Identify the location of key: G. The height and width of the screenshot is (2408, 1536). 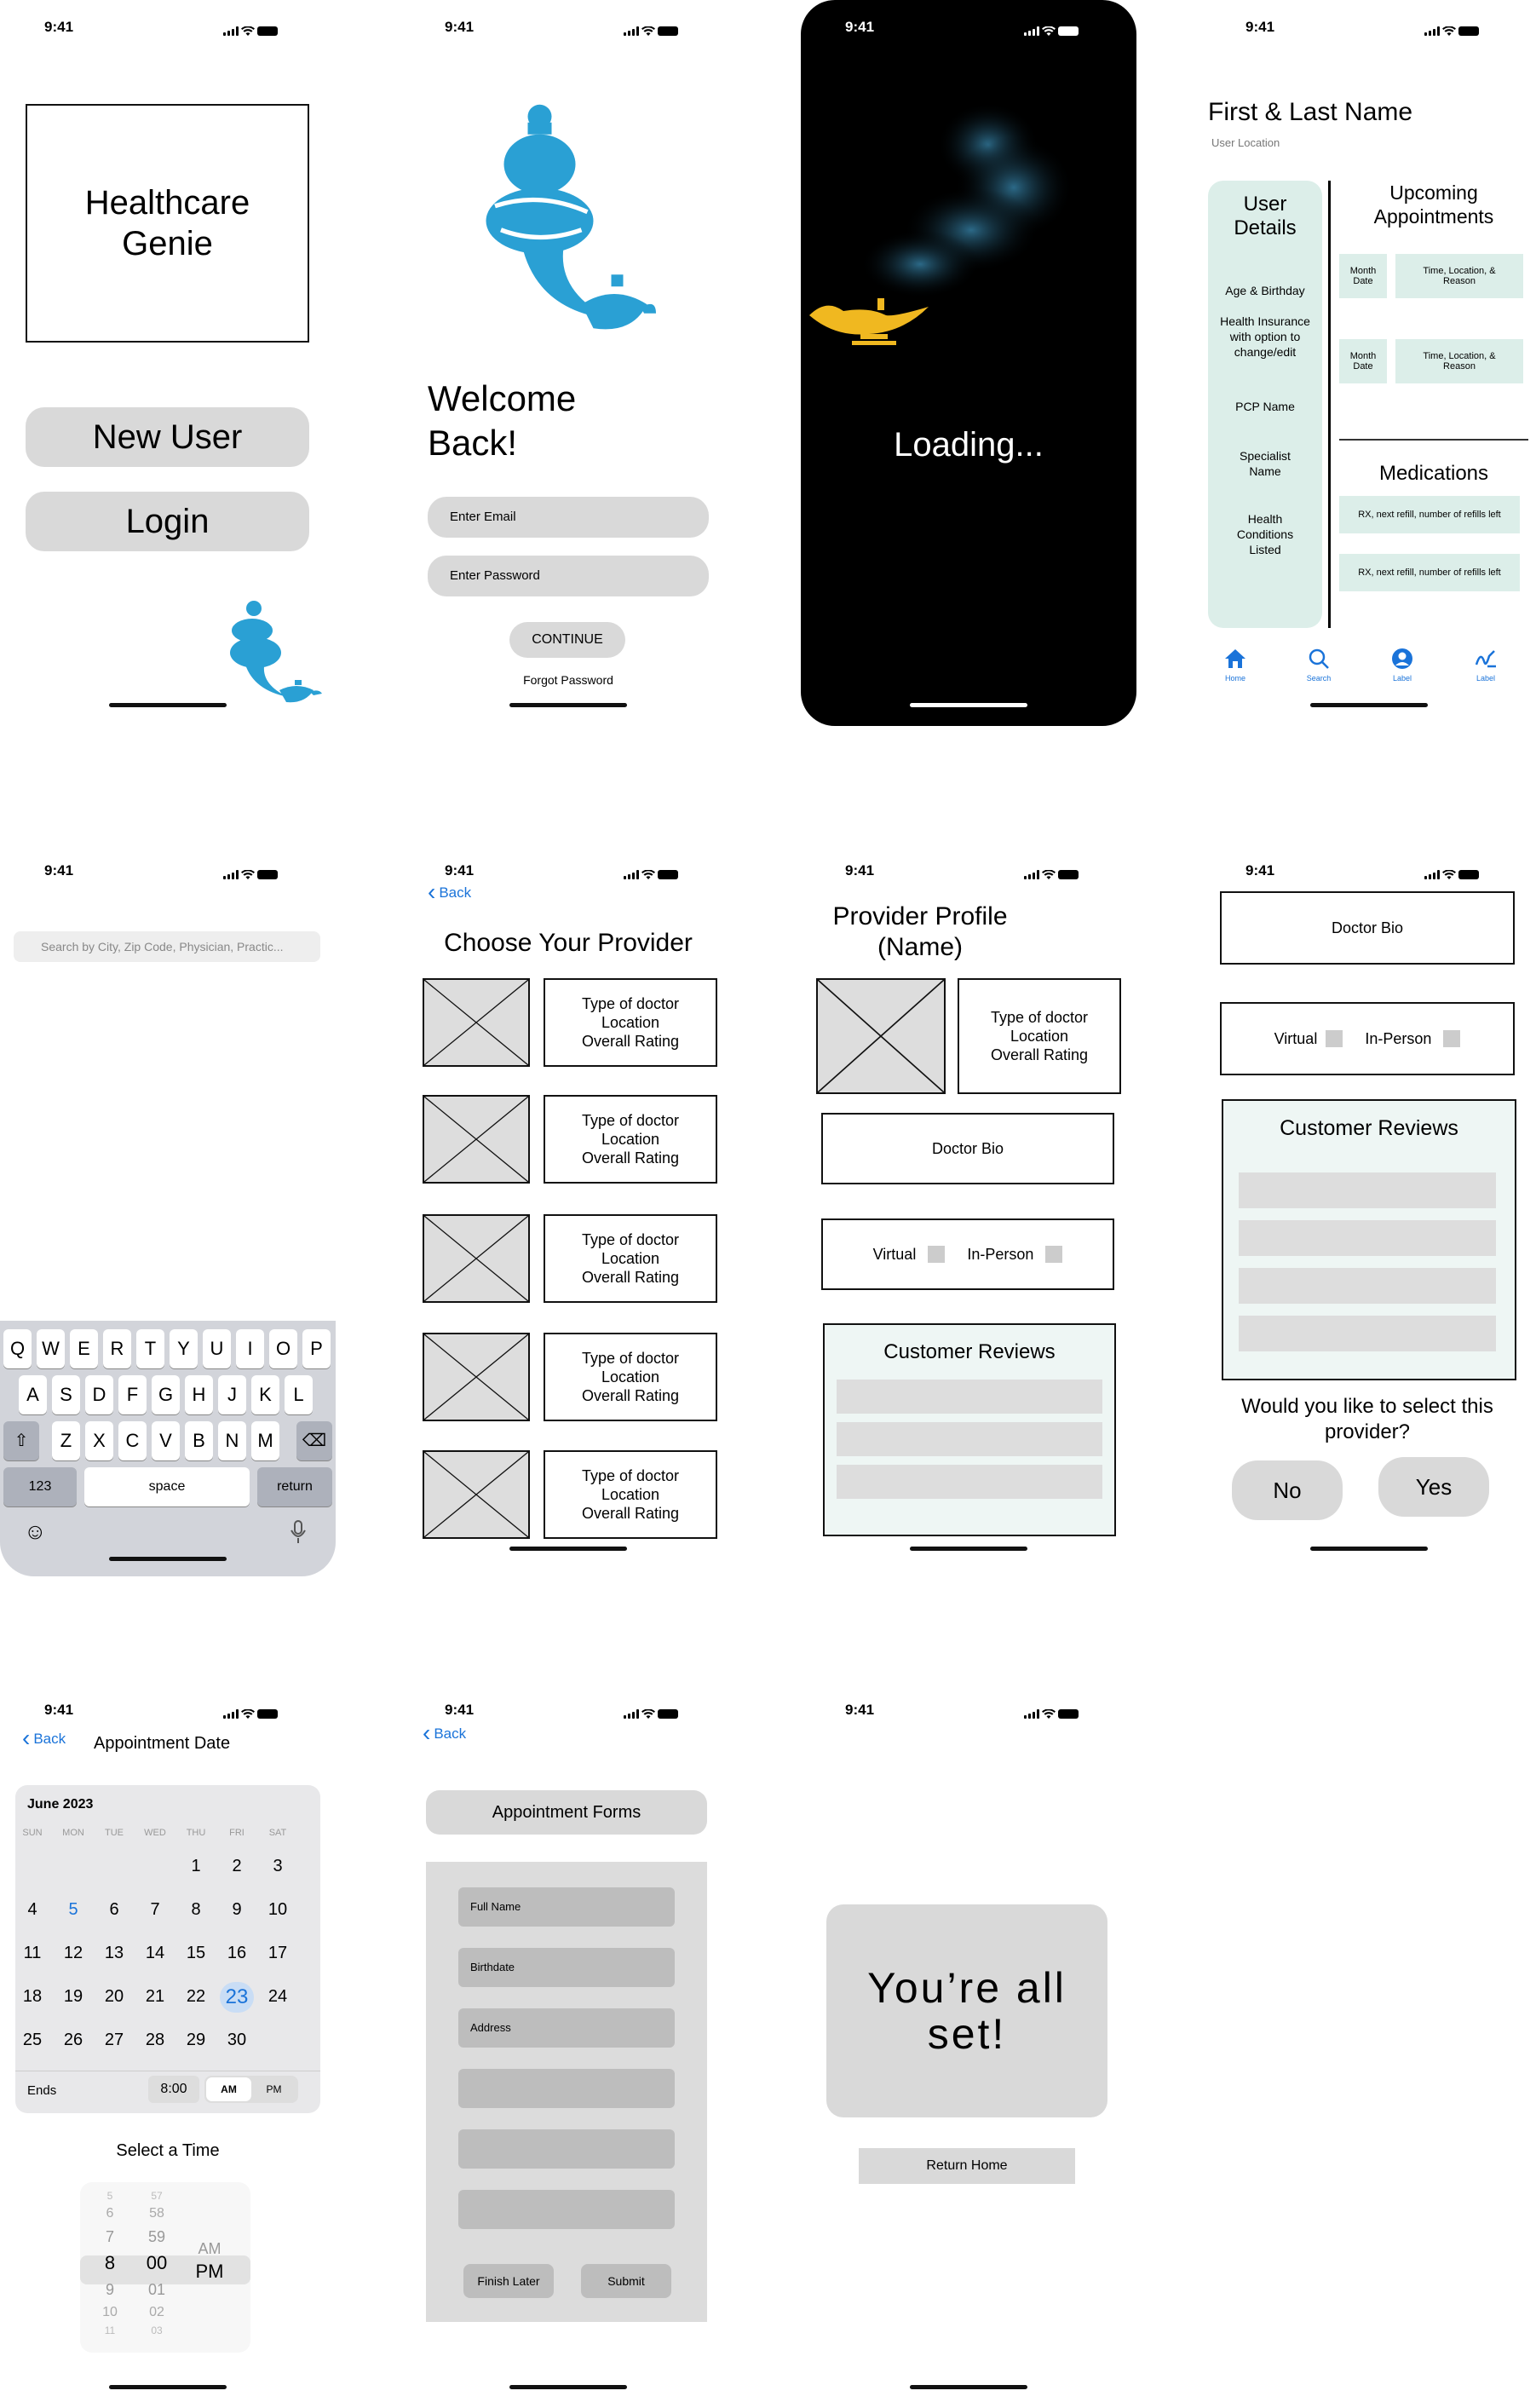
(166, 1394).